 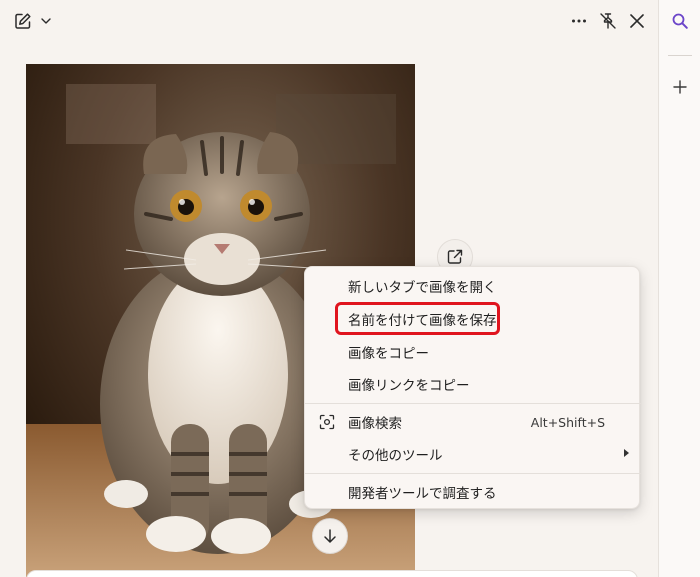 I want to click on chevron-down-icon, so click(x=46, y=21).